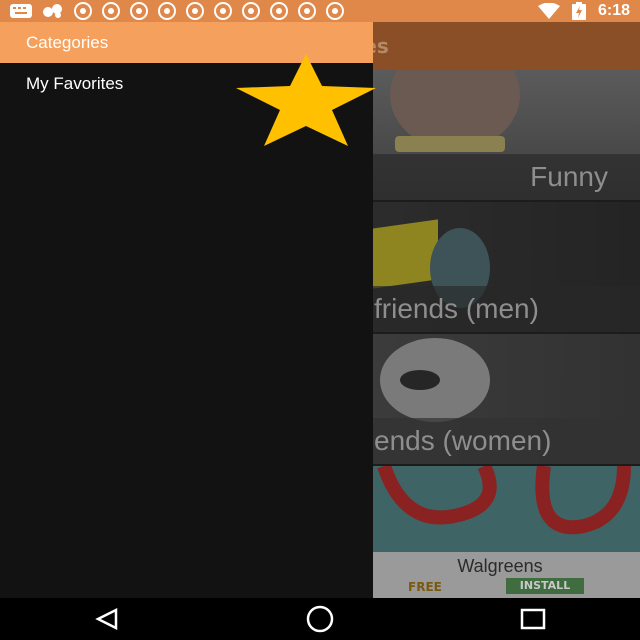 The image size is (640, 640). I want to click on wifi-icon, so click(548, 11).